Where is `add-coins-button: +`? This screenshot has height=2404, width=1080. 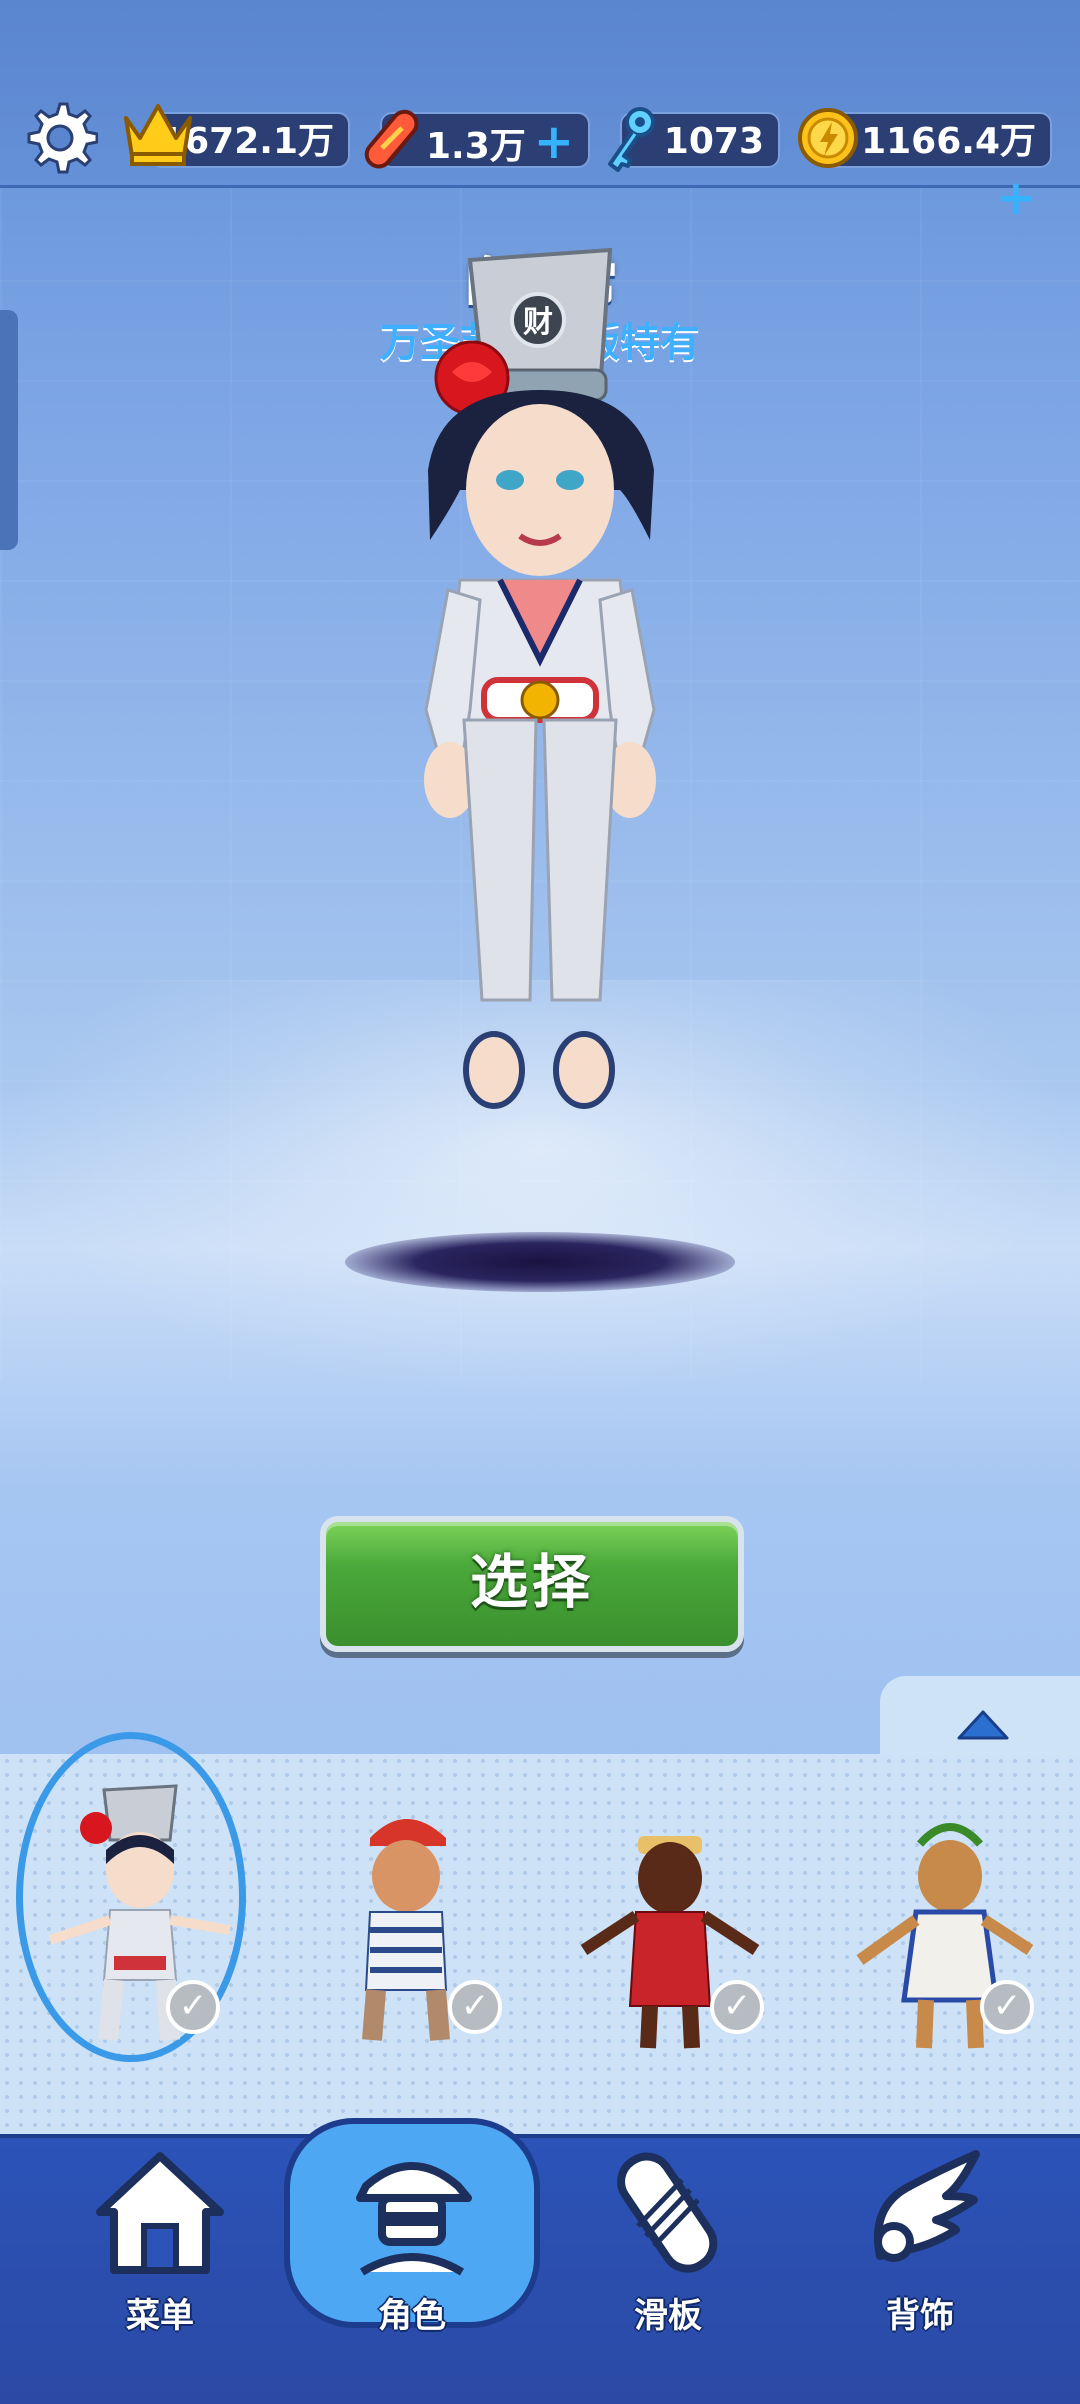
add-coins-button: + is located at coordinates (1016, 198).